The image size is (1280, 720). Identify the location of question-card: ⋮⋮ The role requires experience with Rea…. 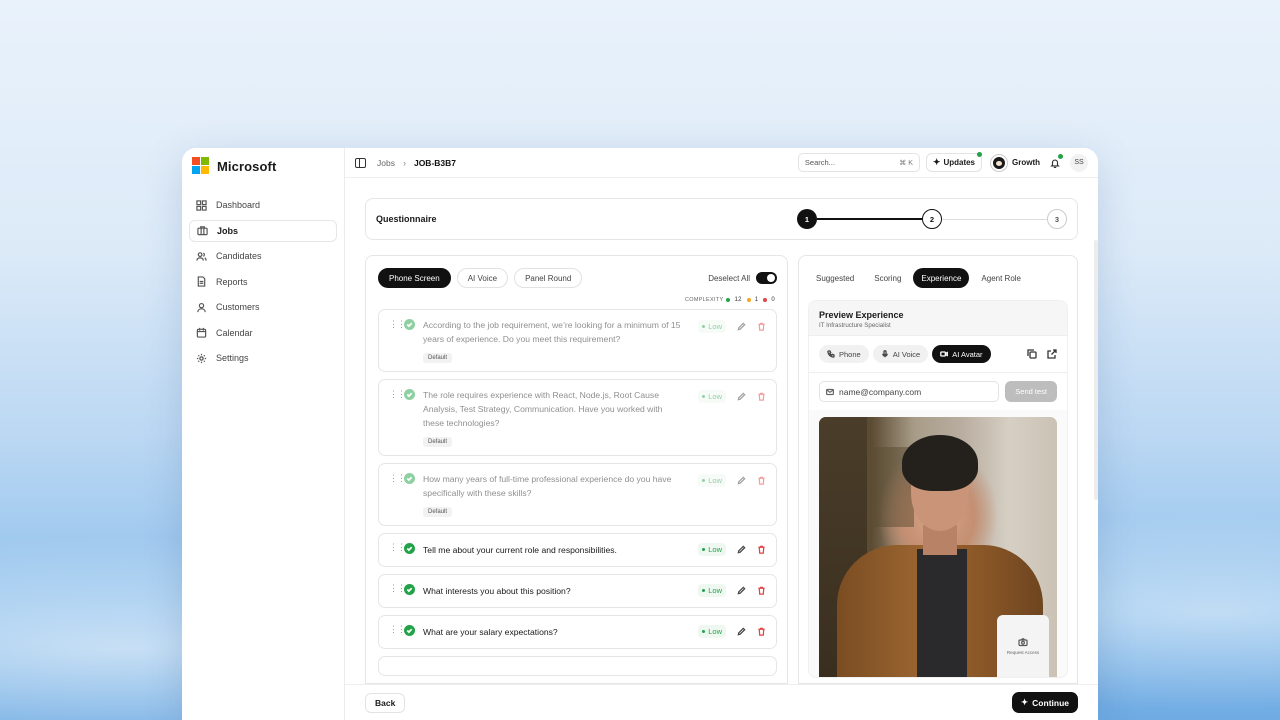
(577, 417).